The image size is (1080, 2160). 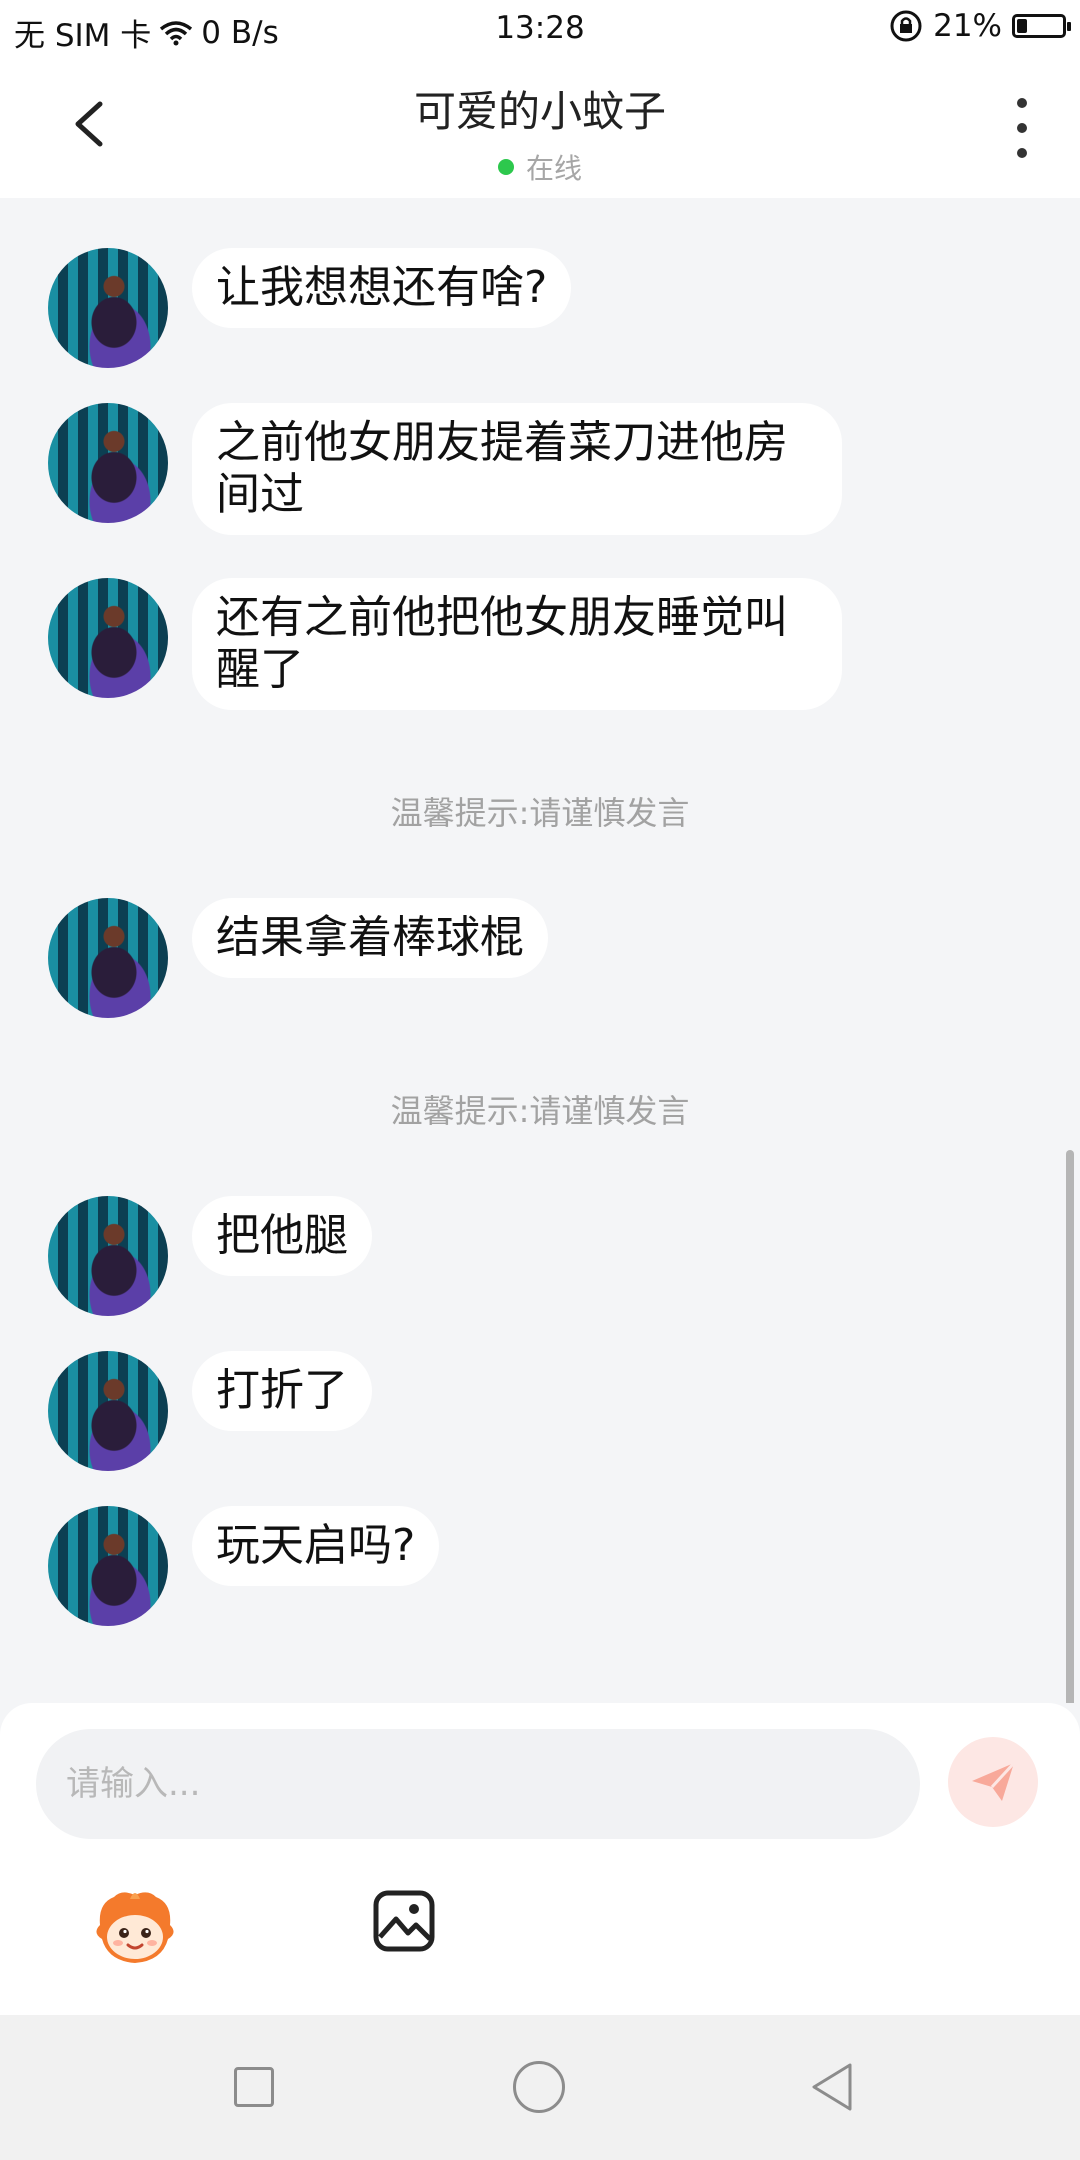 I want to click on more-options-button, so click(x=1022, y=128).